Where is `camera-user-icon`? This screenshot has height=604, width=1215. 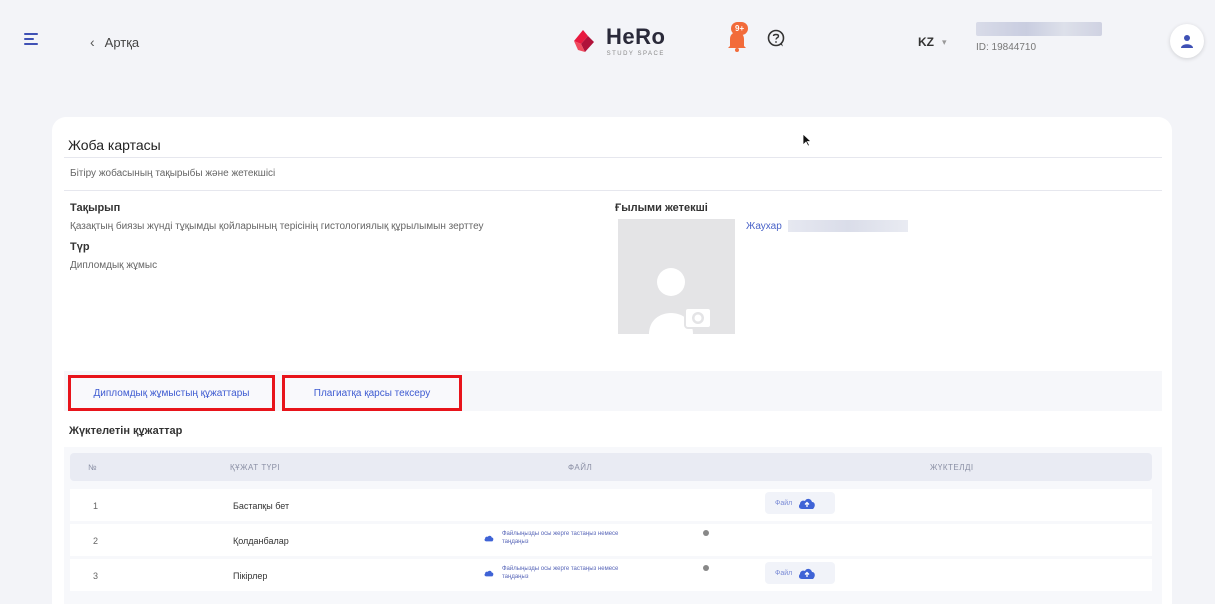 camera-user-icon is located at coordinates (680, 301).